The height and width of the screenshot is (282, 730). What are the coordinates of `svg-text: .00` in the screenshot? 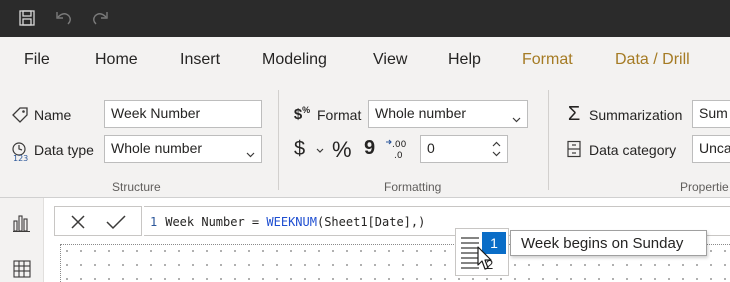 It's located at (399, 145).